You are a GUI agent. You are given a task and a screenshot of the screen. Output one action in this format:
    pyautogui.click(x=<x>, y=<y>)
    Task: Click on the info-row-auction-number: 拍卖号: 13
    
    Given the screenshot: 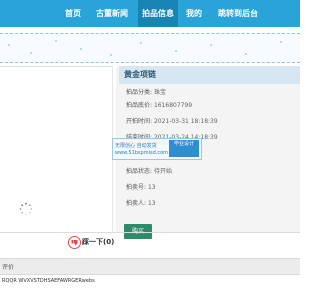 What is the action you would take?
    pyautogui.click(x=141, y=188)
    